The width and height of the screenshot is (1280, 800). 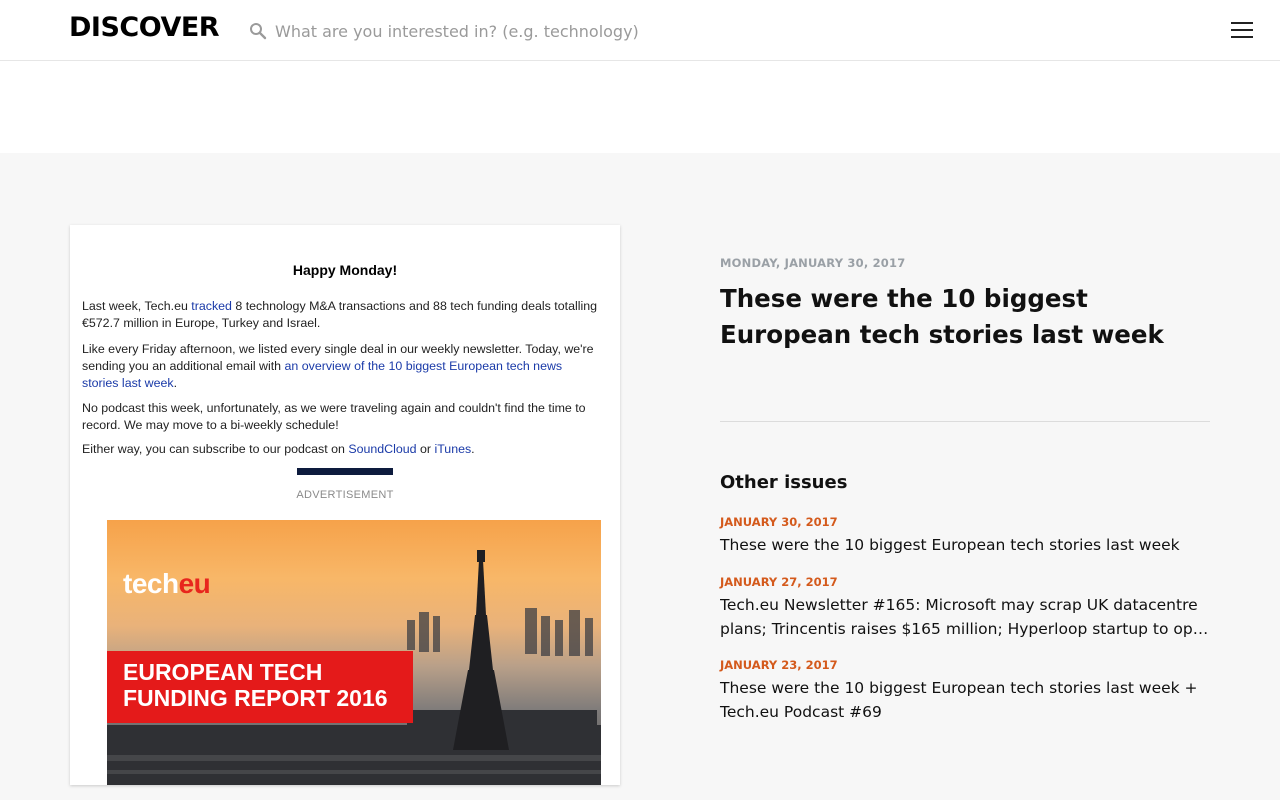 I want to click on tracked-link: tracked, so click(x=211, y=306).